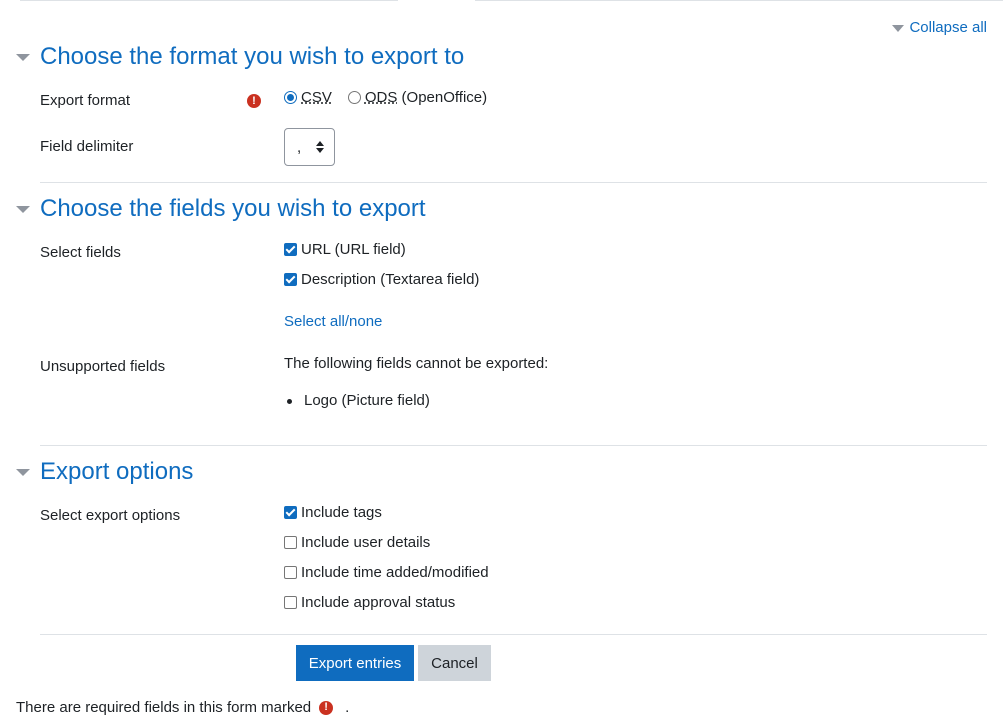 The width and height of the screenshot is (1003, 725). I want to click on caret-down-icon, so click(898, 28).